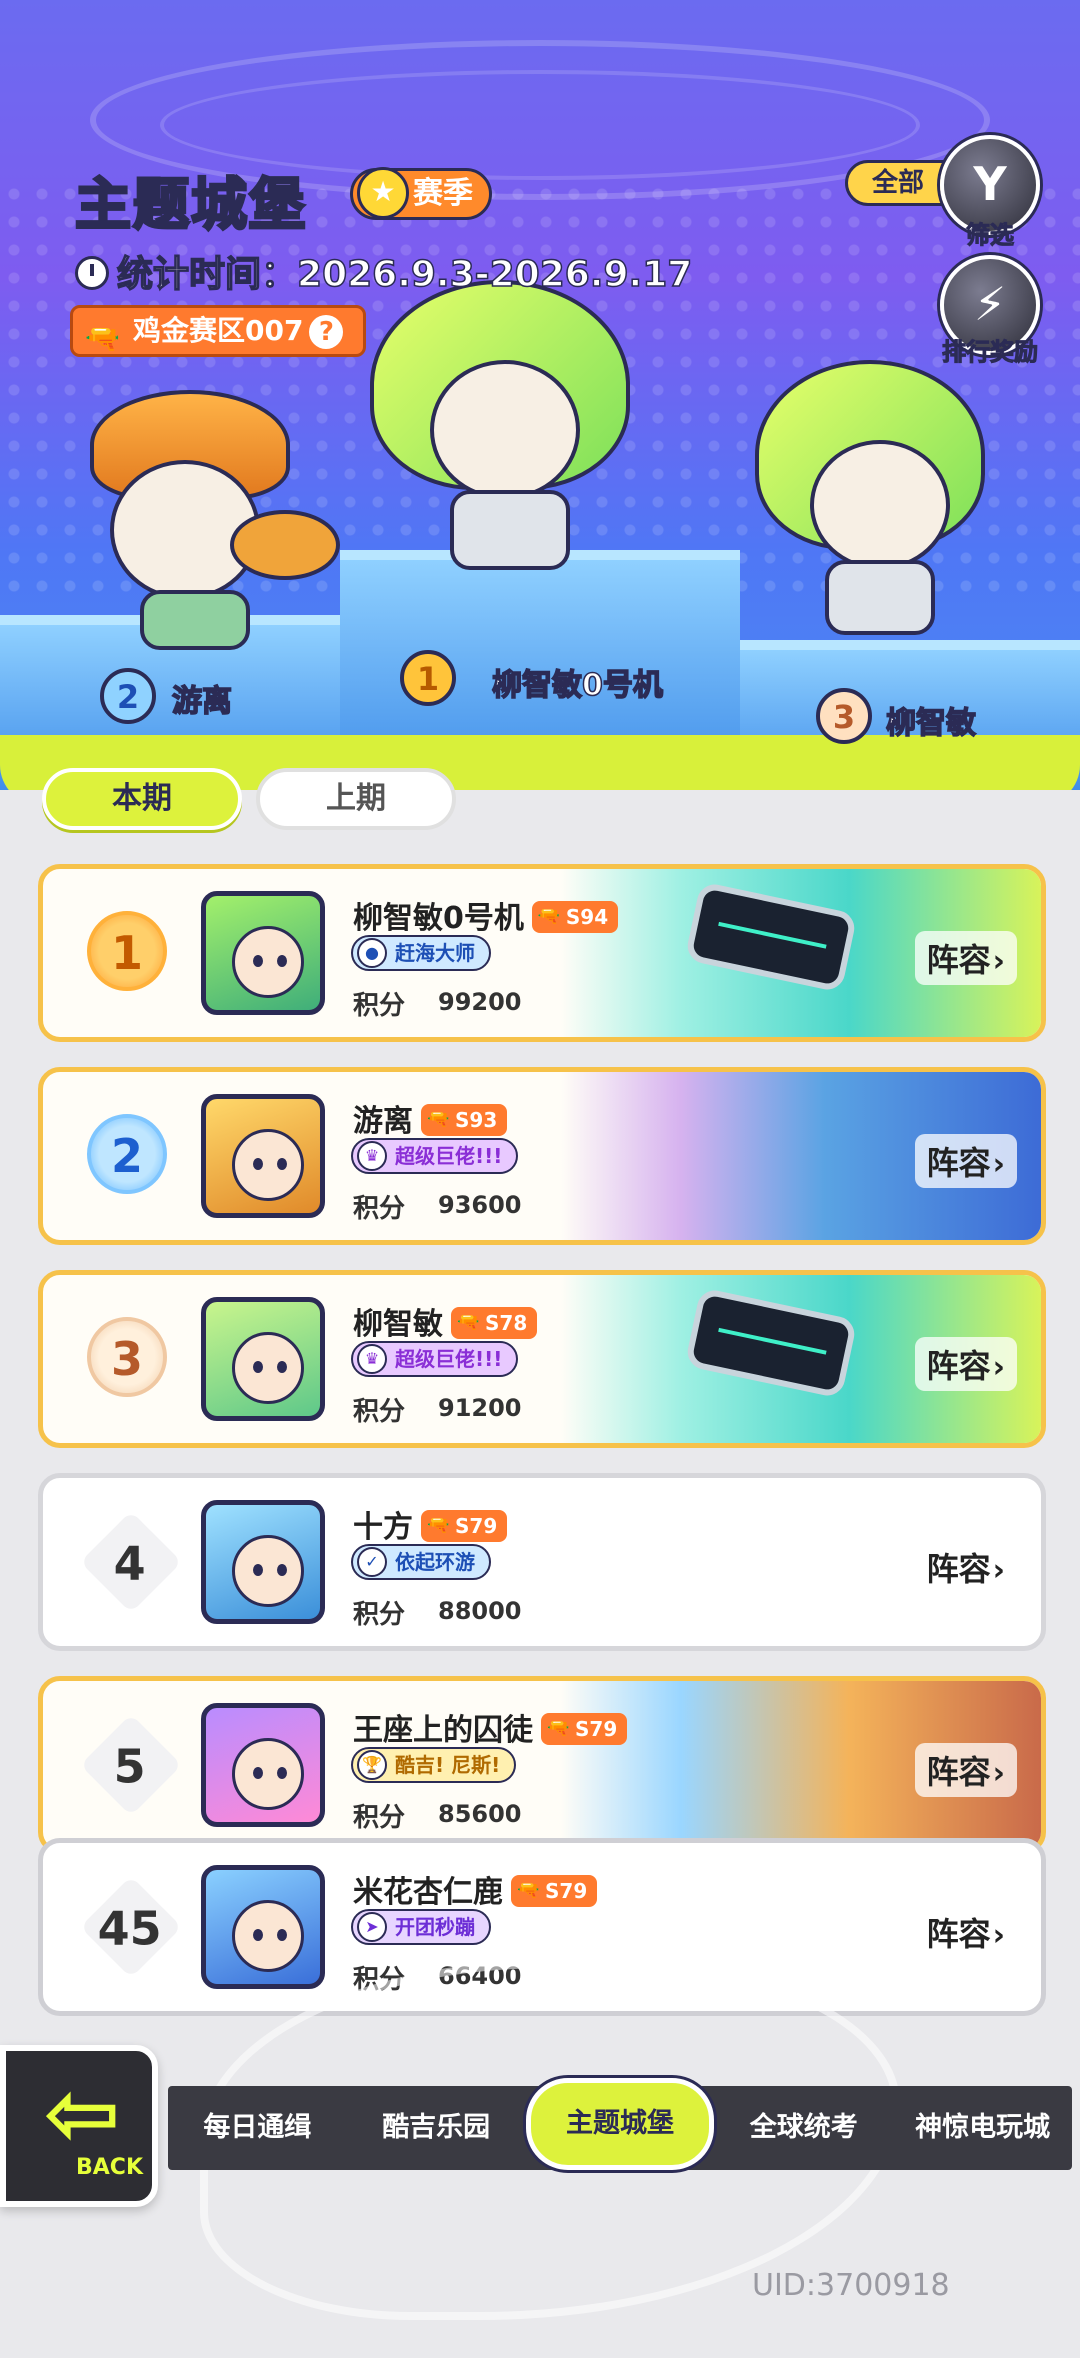 The width and height of the screenshot is (1080, 2358). I want to click on podium-rank-badge-1: 1, so click(428, 678).